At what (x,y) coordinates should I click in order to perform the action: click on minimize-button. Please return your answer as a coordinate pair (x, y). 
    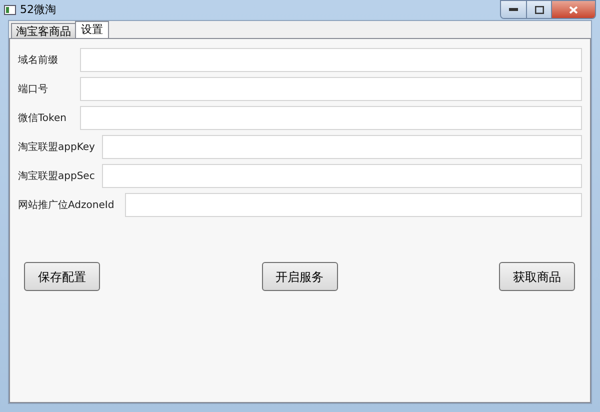
    Looking at the image, I should click on (514, 9).